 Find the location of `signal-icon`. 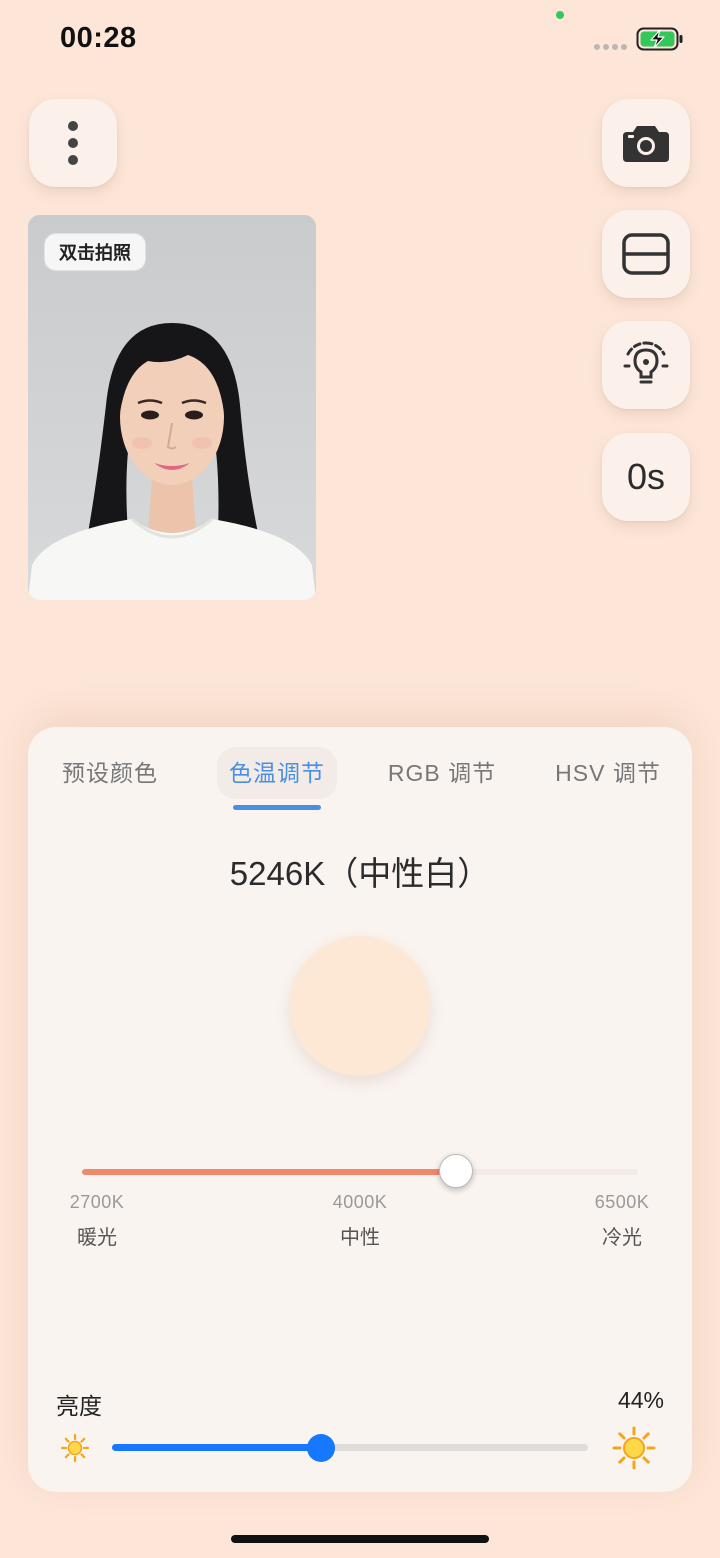

signal-icon is located at coordinates (610, 47).